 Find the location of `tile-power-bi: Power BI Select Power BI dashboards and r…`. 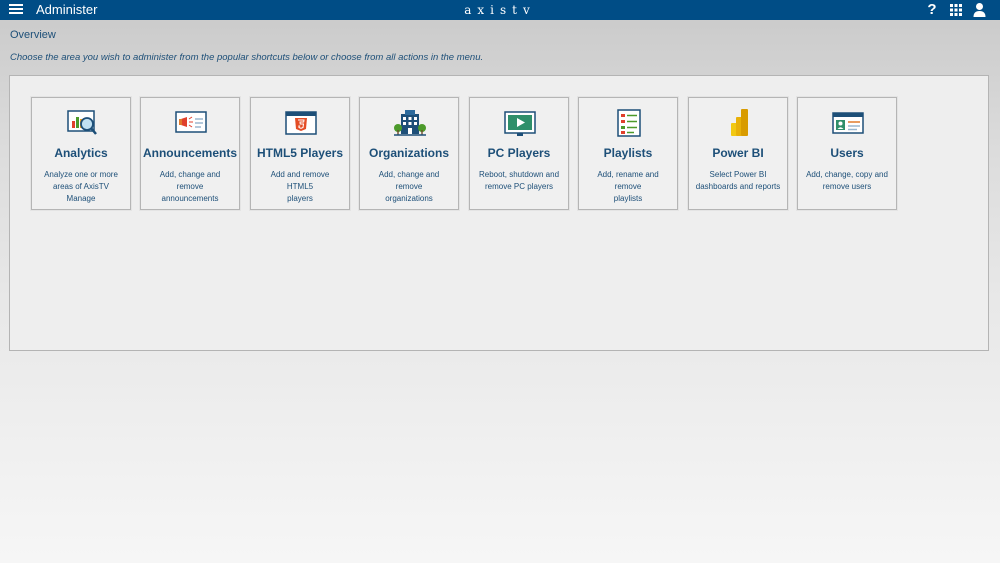

tile-power-bi: Power BI Select Power BI dashboards and r… is located at coordinates (738, 153).